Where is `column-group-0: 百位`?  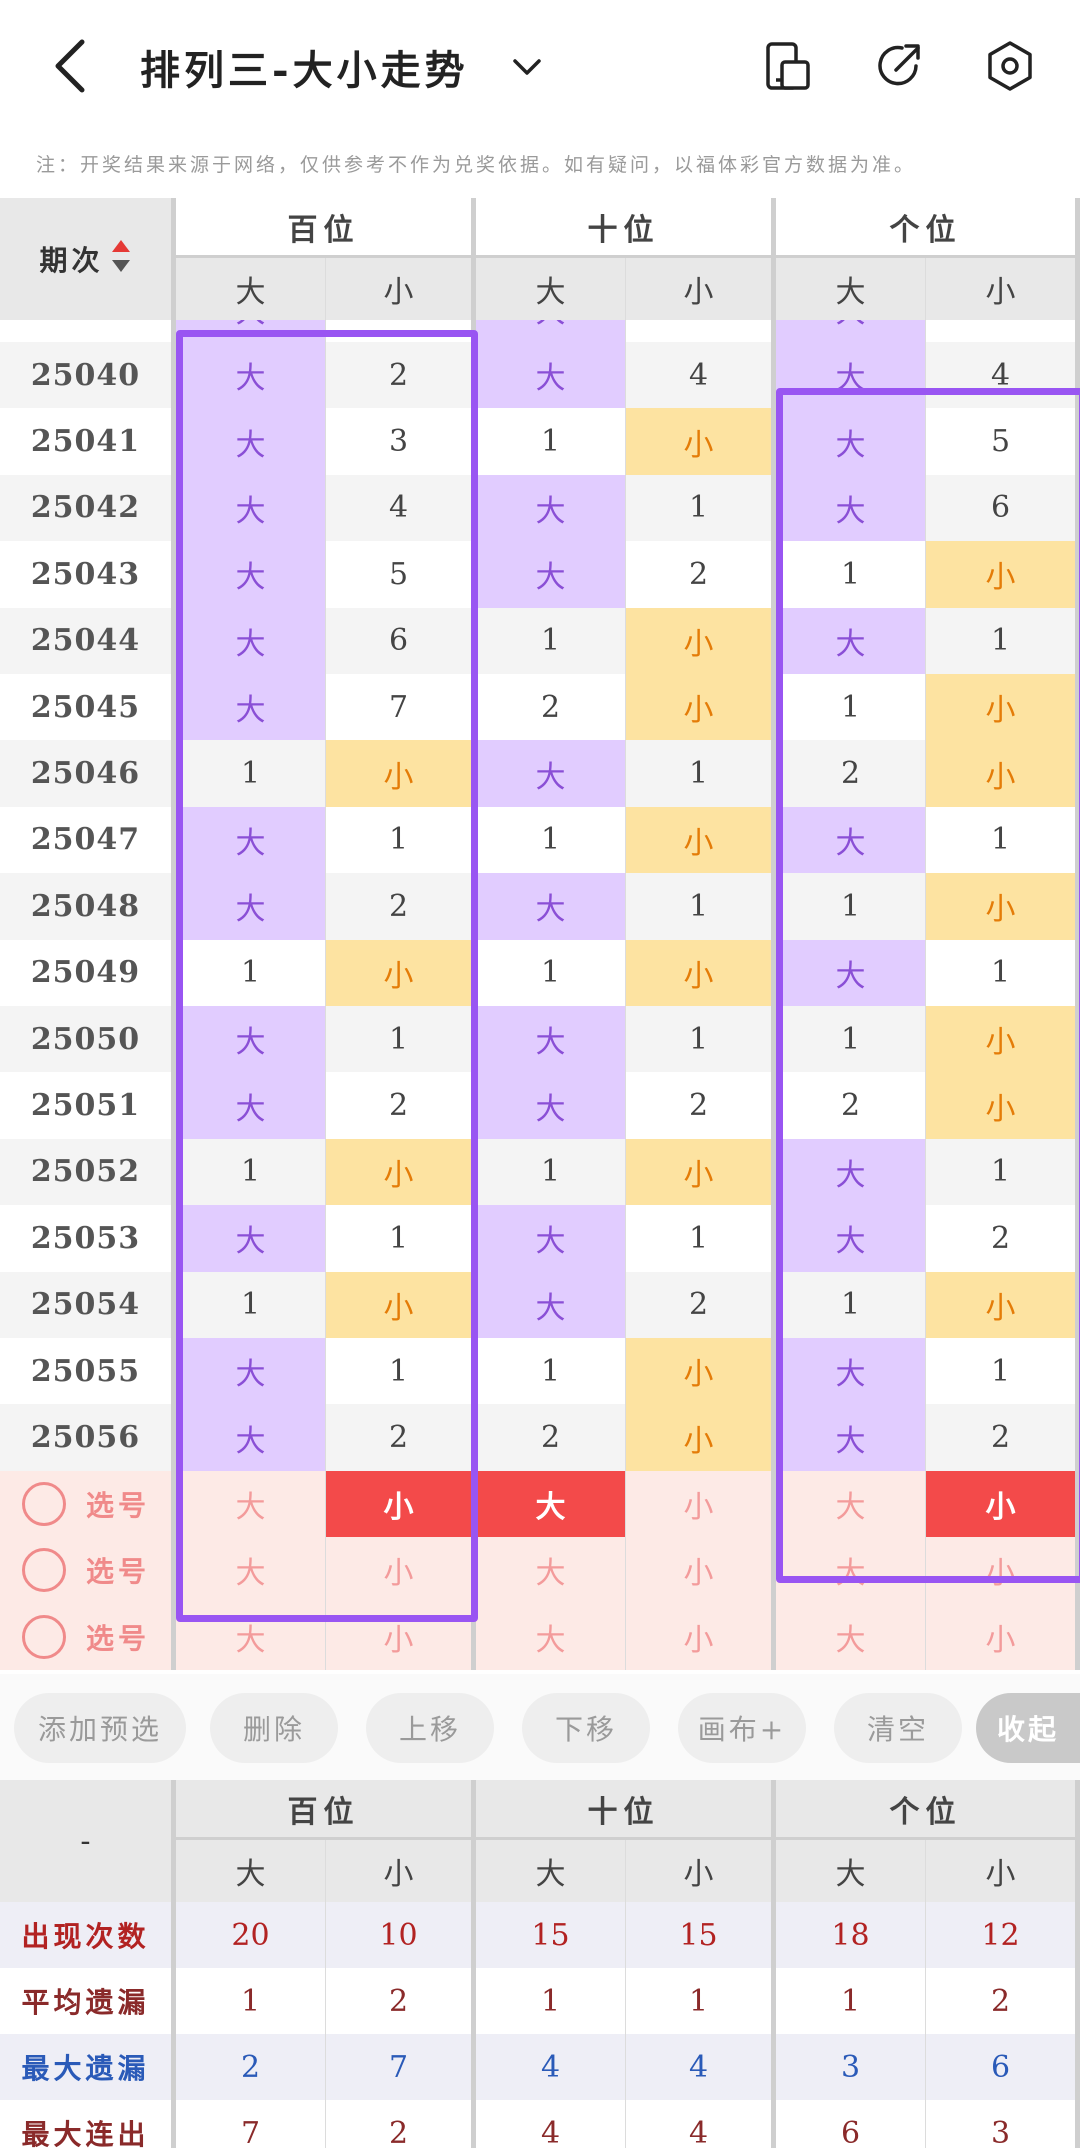
column-group-0: 百位 is located at coordinates (326, 228).